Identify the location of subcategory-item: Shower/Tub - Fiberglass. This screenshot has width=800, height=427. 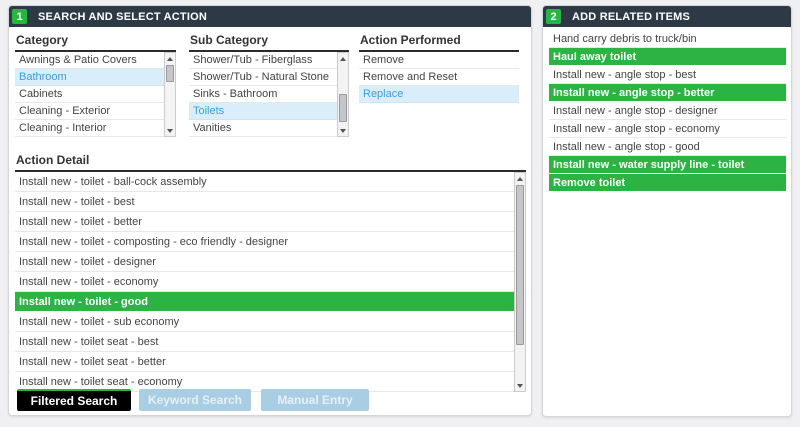
(263, 60).